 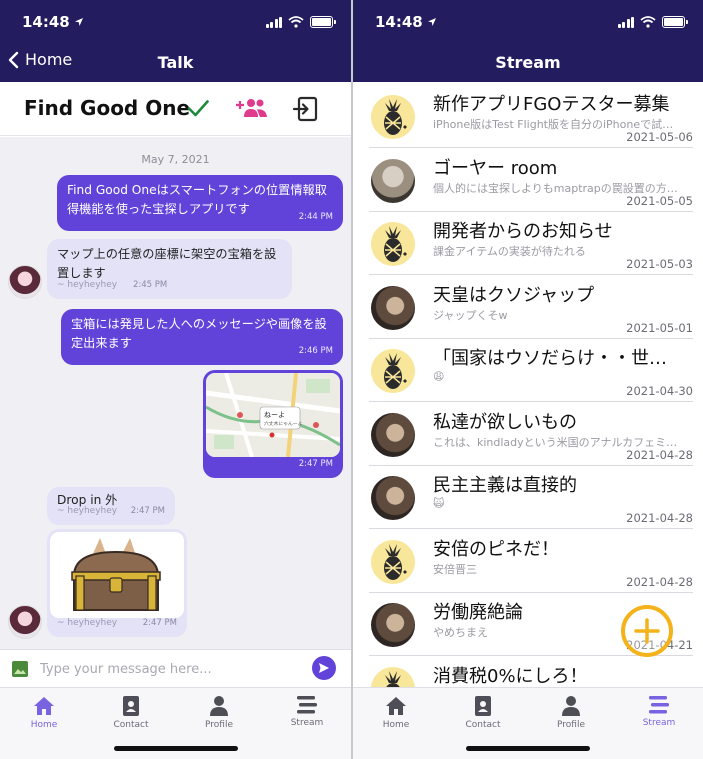 What do you see at coordinates (315, 351) in the screenshot?
I see `message-time: 2:46 PM` at bounding box center [315, 351].